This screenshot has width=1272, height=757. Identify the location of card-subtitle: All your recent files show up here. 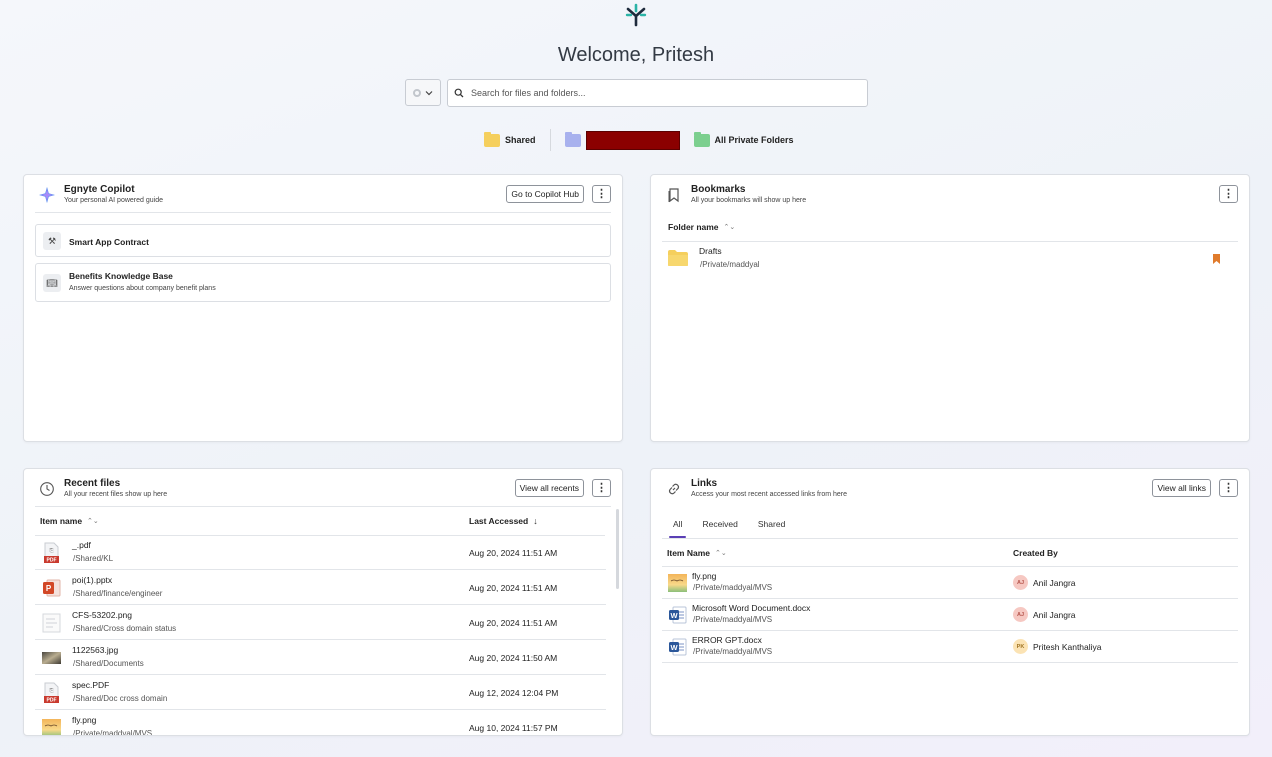
(116, 494).